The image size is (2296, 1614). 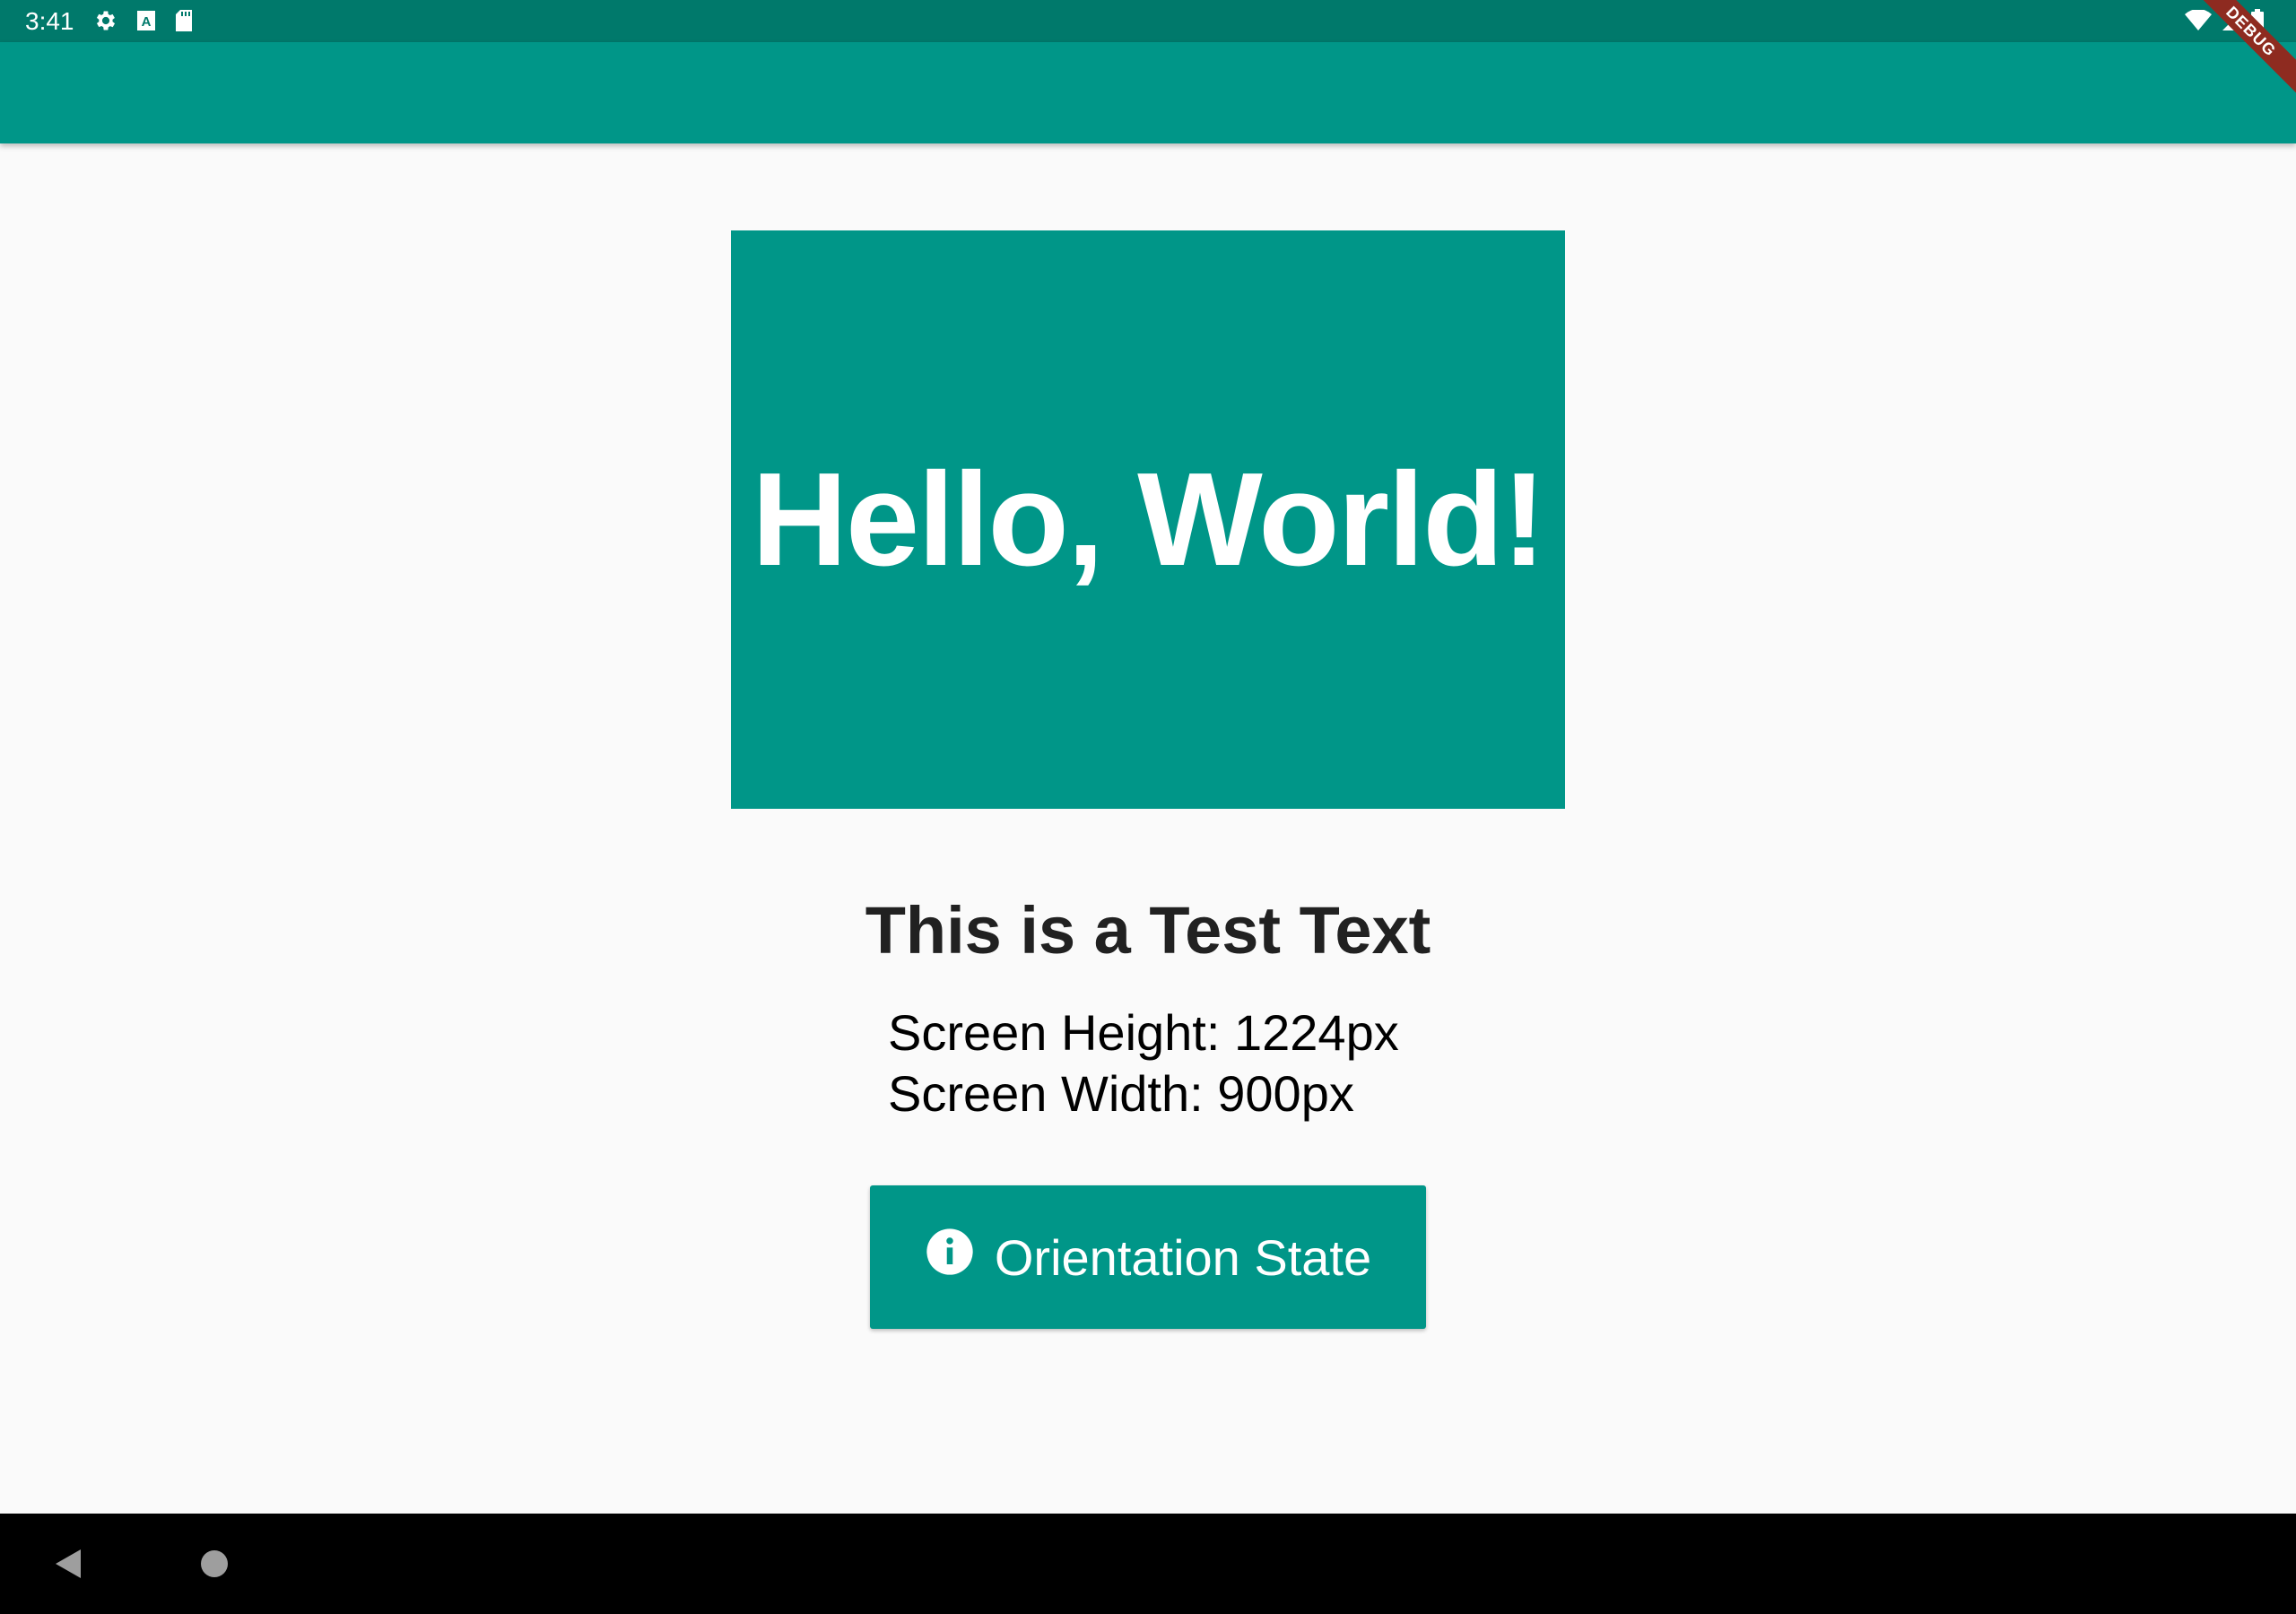 I want to click on status-bar: 3:41 A, so click(x=1148, y=21).